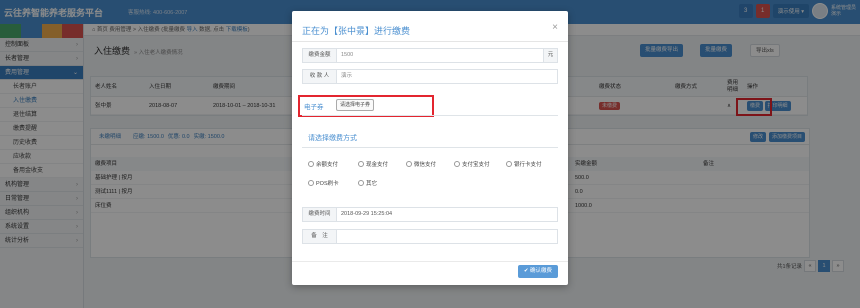 This screenshot has height=308, width=860. Describe the element at coordinates (373, 164) in the screenshot. I see `radio-cash: 现金支付` at that location.